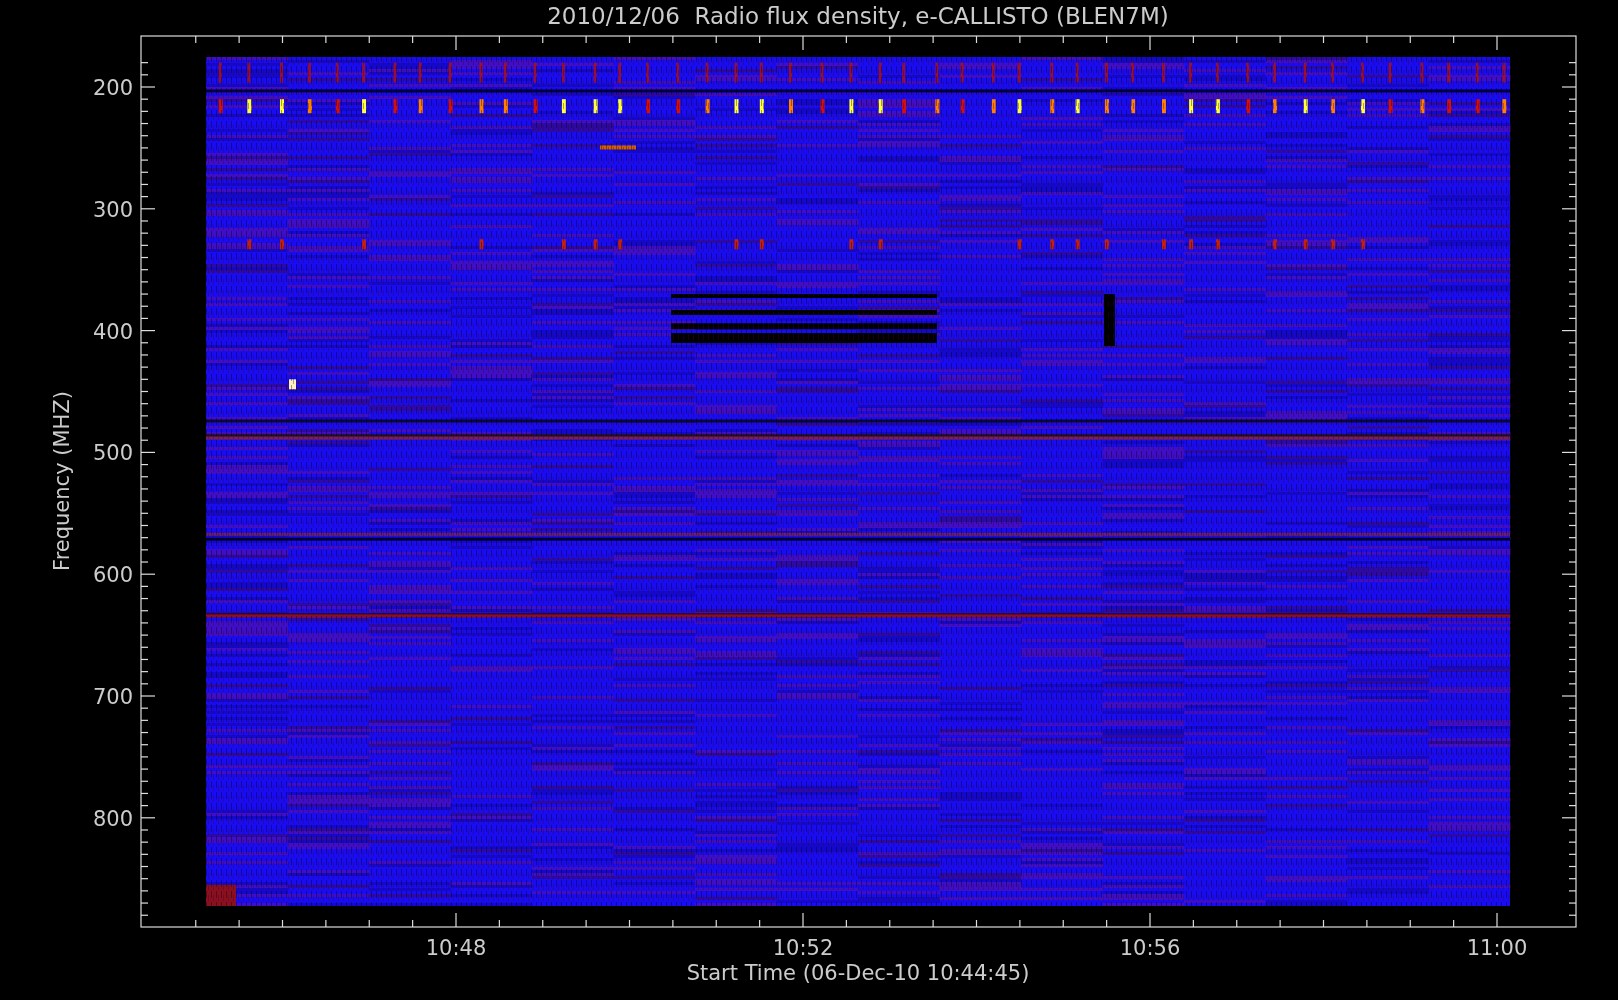 The image size is (1618, 1000). What do you see at coordinates (456, 948) in the screenshot?
I see `tick-label: 10:48` at bounding box center [456, 948].